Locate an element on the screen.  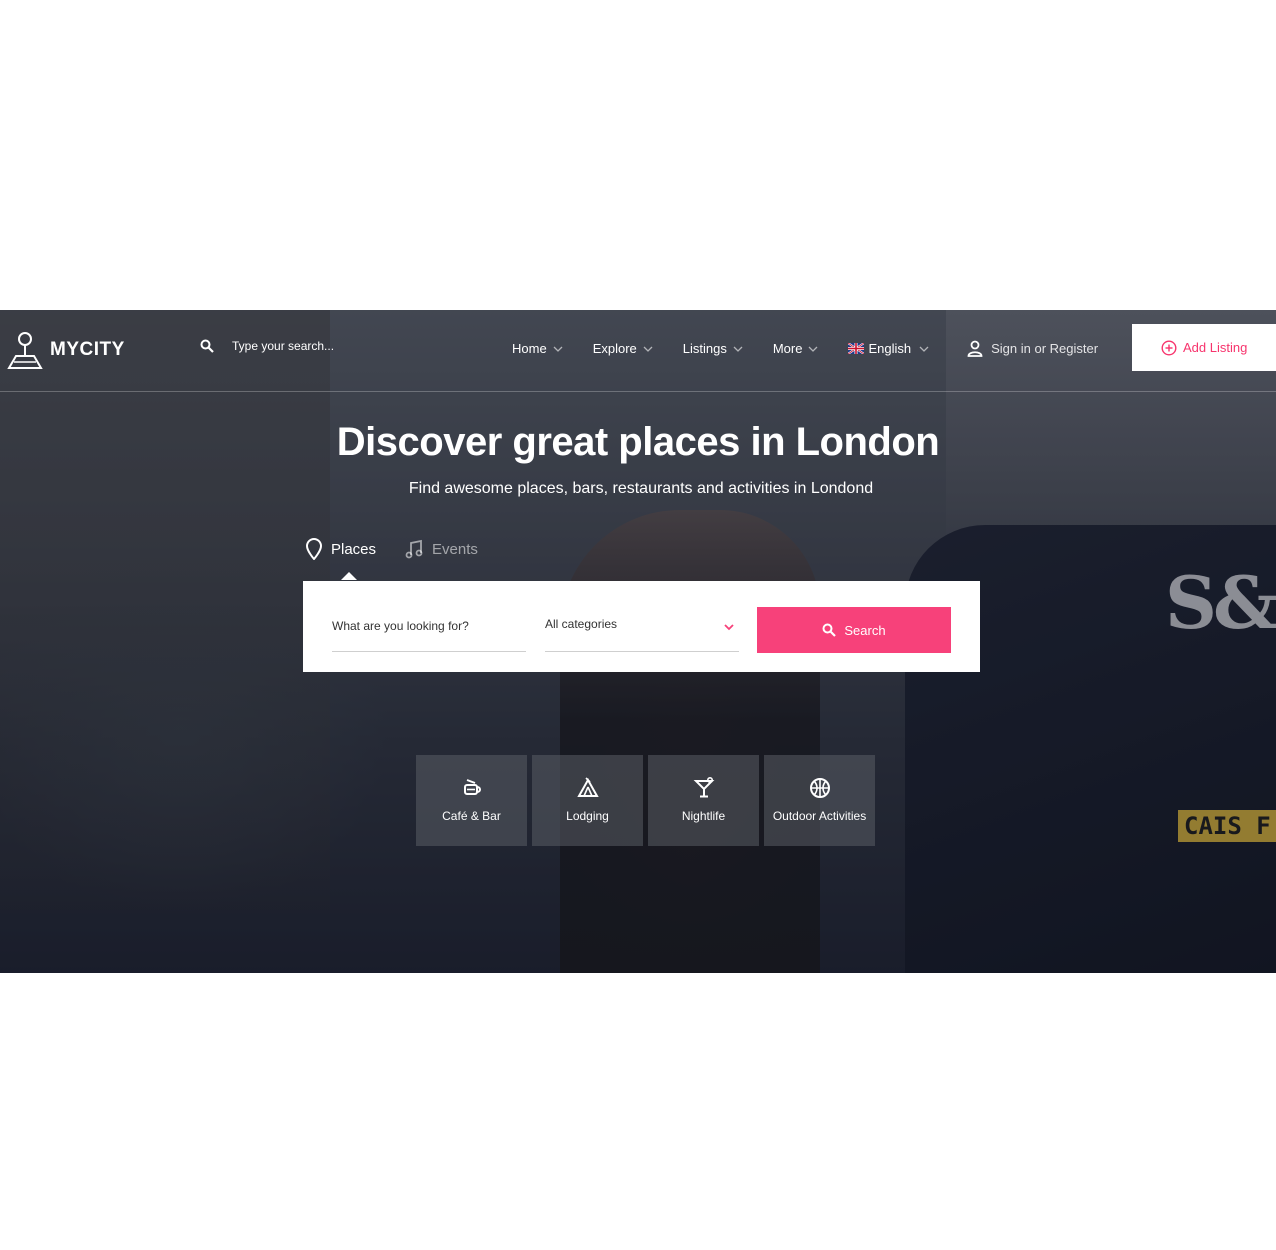
uk-flag-icon is located at coordinates (856, 348).